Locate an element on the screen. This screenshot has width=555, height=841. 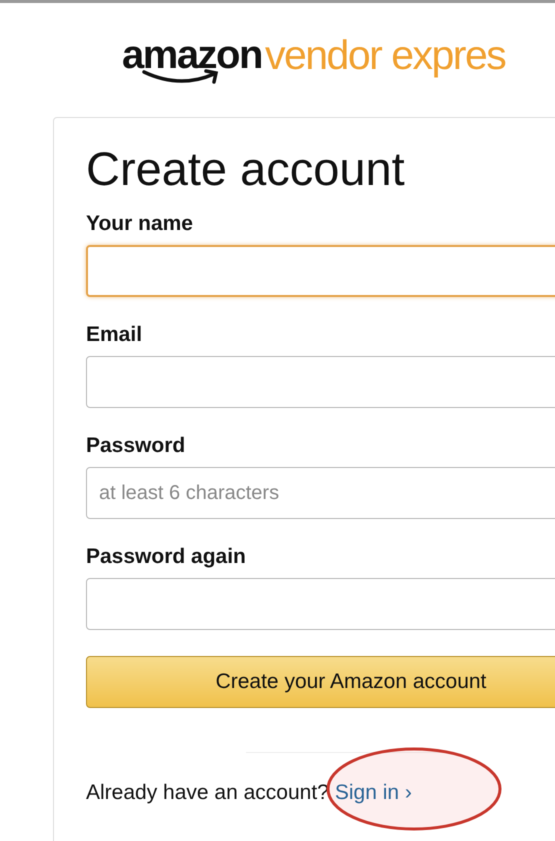
account-prompt: Already have an account? is located at coordinates (207, 792).